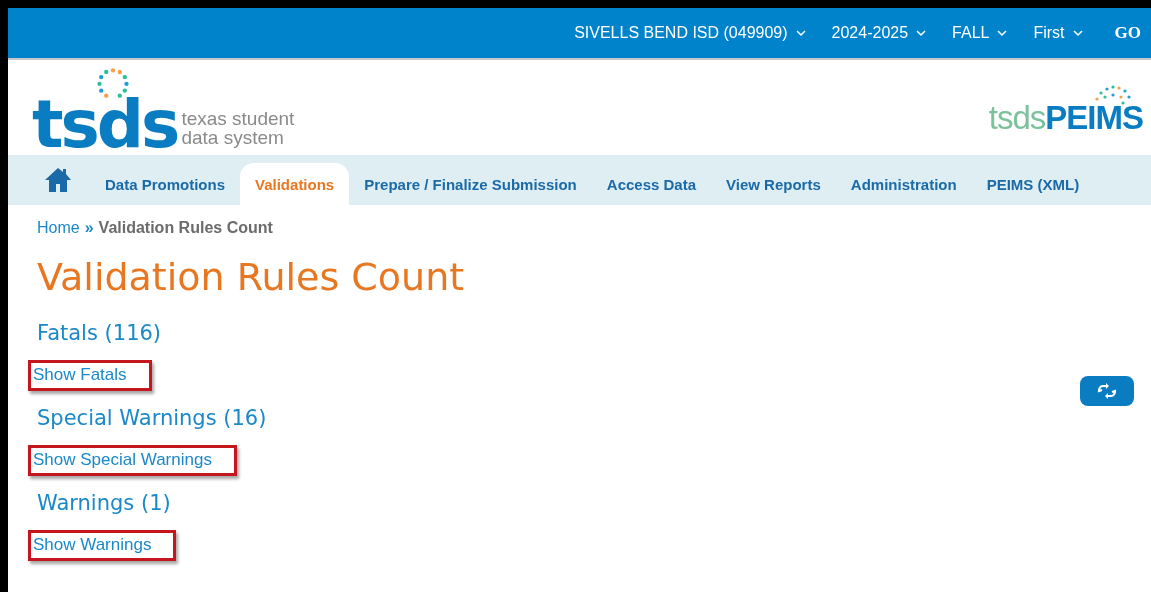  Describe the element at coordinates (1094, 117) in the screenshot. I see `product-logo-name: PEIMS` at that location.